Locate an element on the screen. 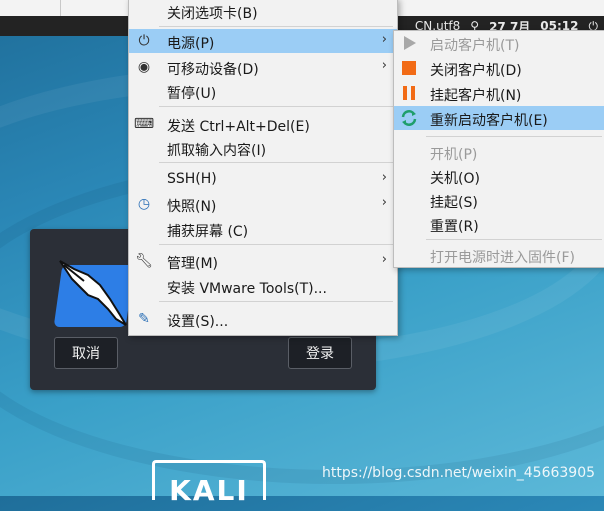 The image size is (604, 511). menu-item-send-ctrl-alt-del: ⌨ 发送 Ctrl+Alt+Del(E) is located at coordinates (263, 124).